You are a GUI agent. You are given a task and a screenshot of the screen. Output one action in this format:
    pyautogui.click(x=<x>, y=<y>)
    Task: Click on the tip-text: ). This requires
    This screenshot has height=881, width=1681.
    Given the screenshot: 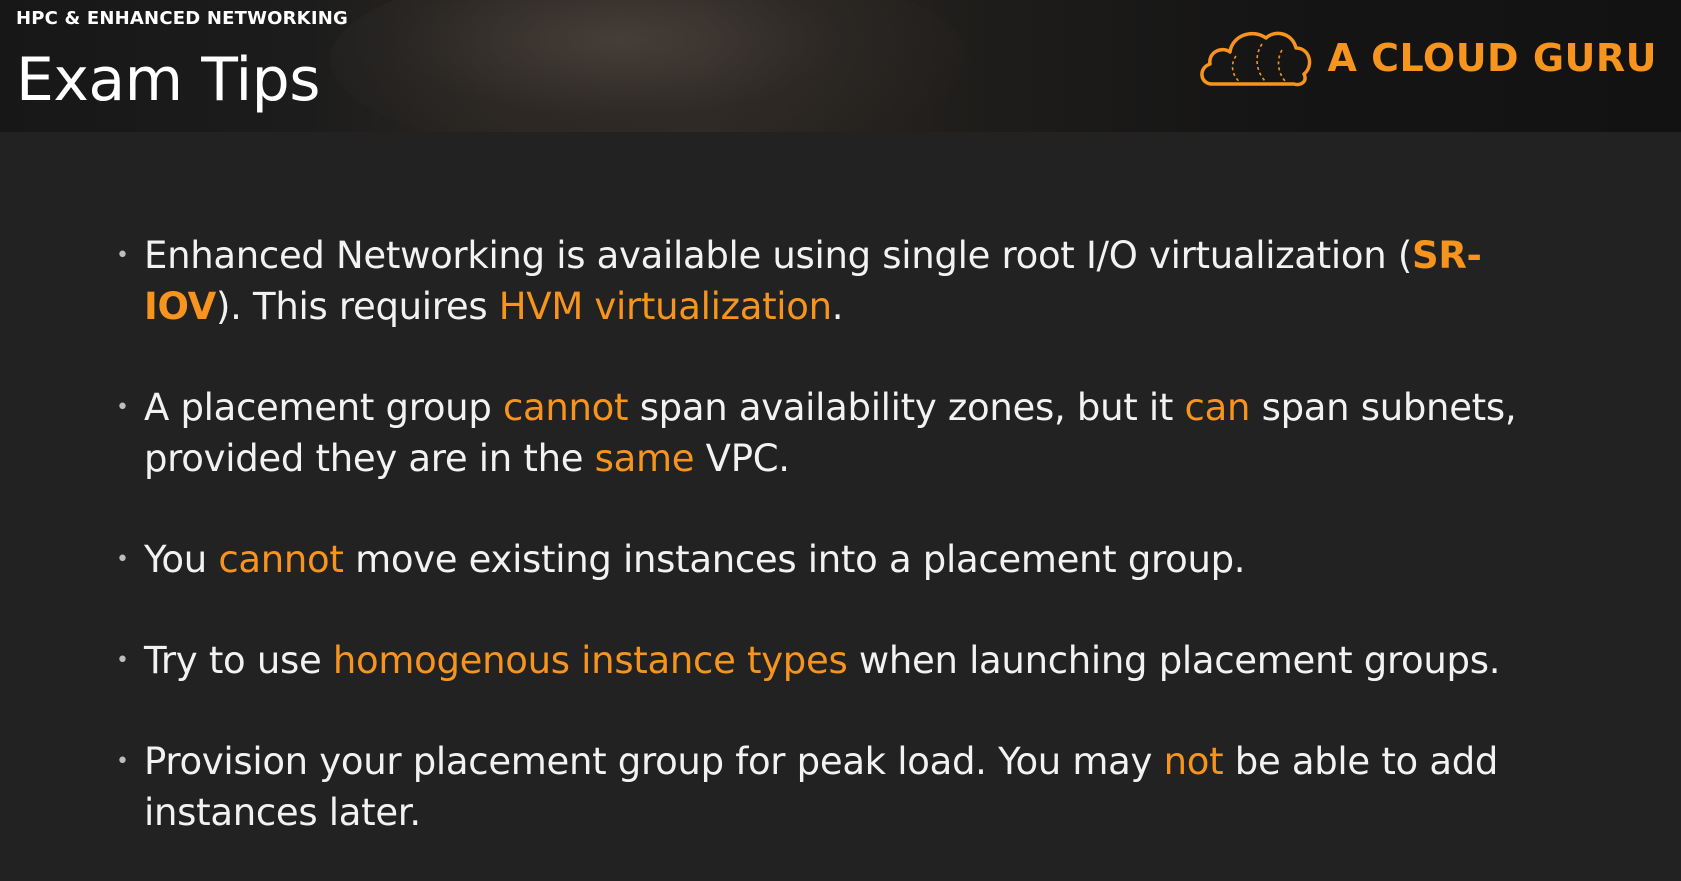 What is the action you would take?
    pyautogui.click(x=357, y=306)
    